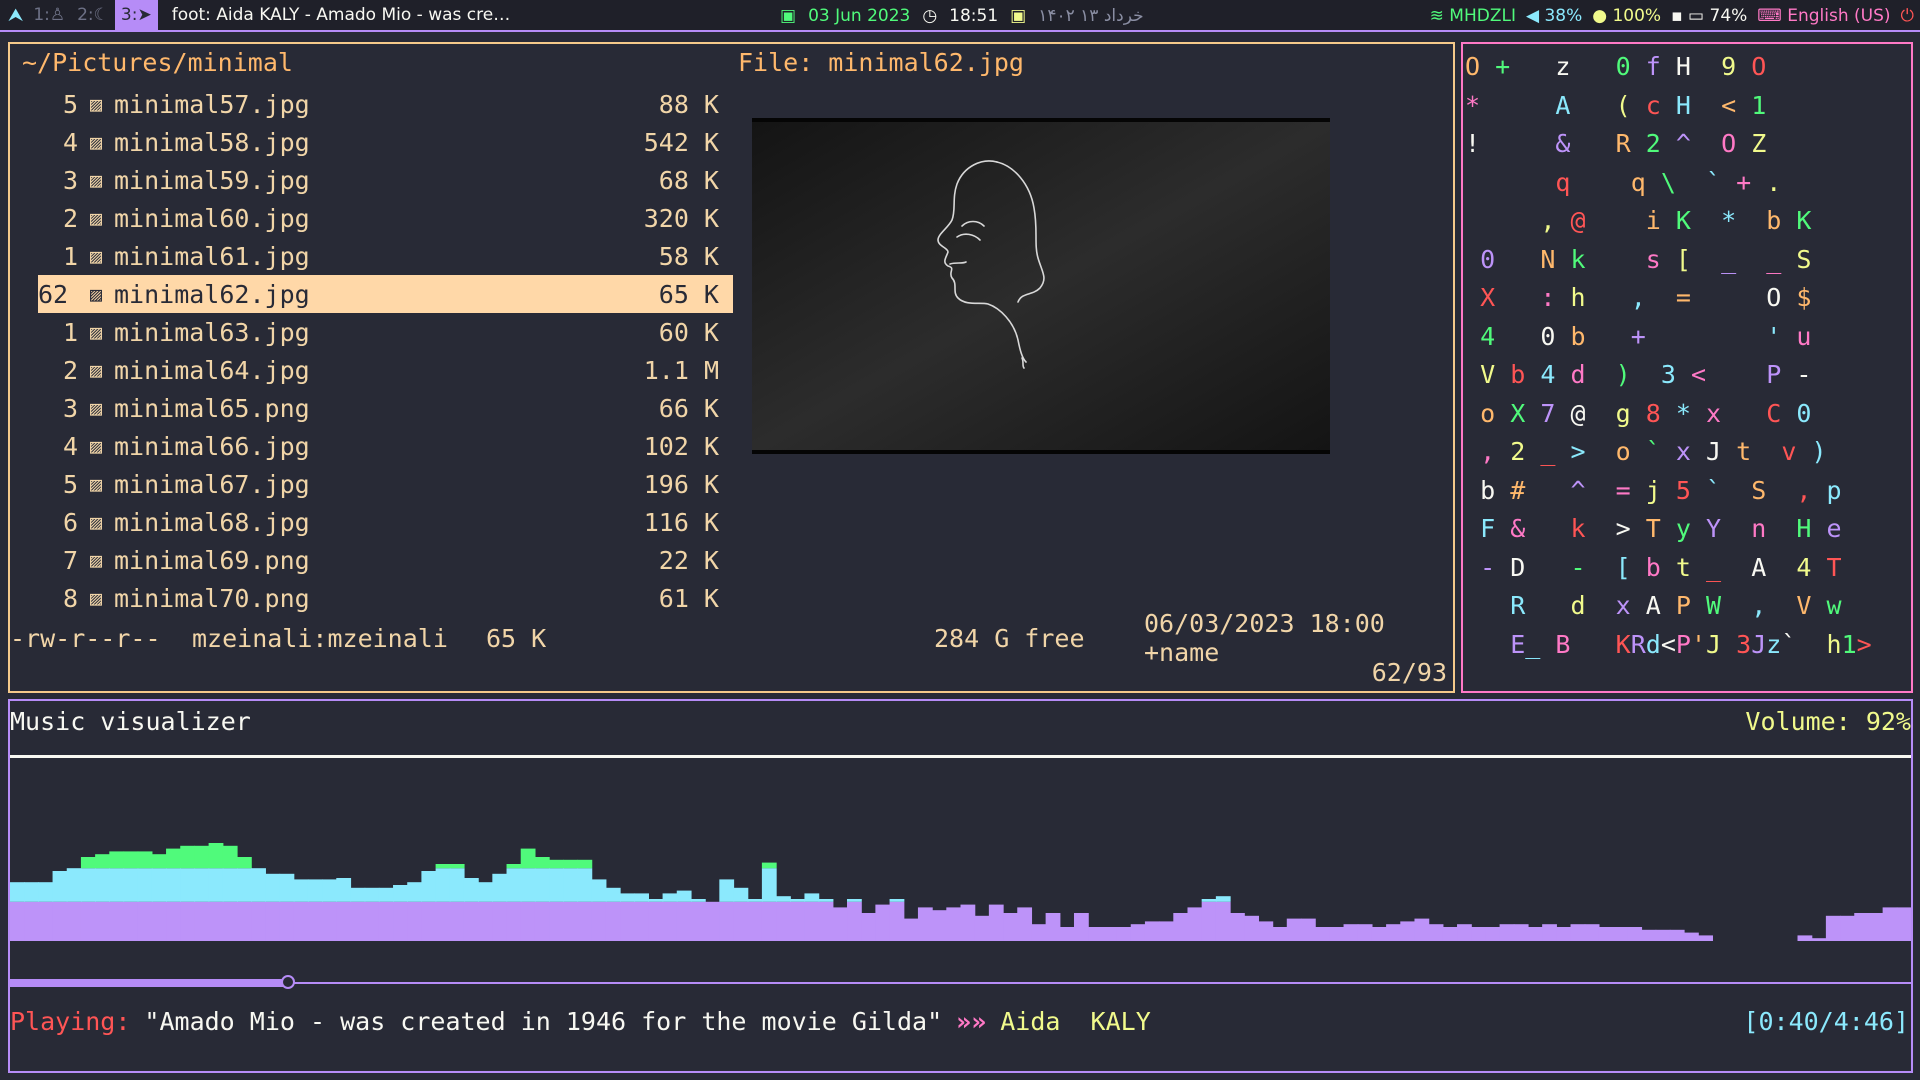  I want to click on file-row: 4 ▨ minimal58.jpg 542 K, so click(385, 142).